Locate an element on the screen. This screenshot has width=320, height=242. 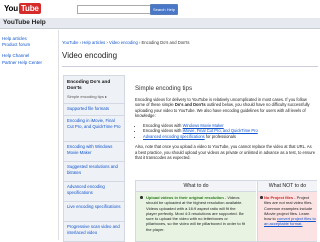
nav-partner-help-center: Partner Help Center is located at coordinates (29, 63).